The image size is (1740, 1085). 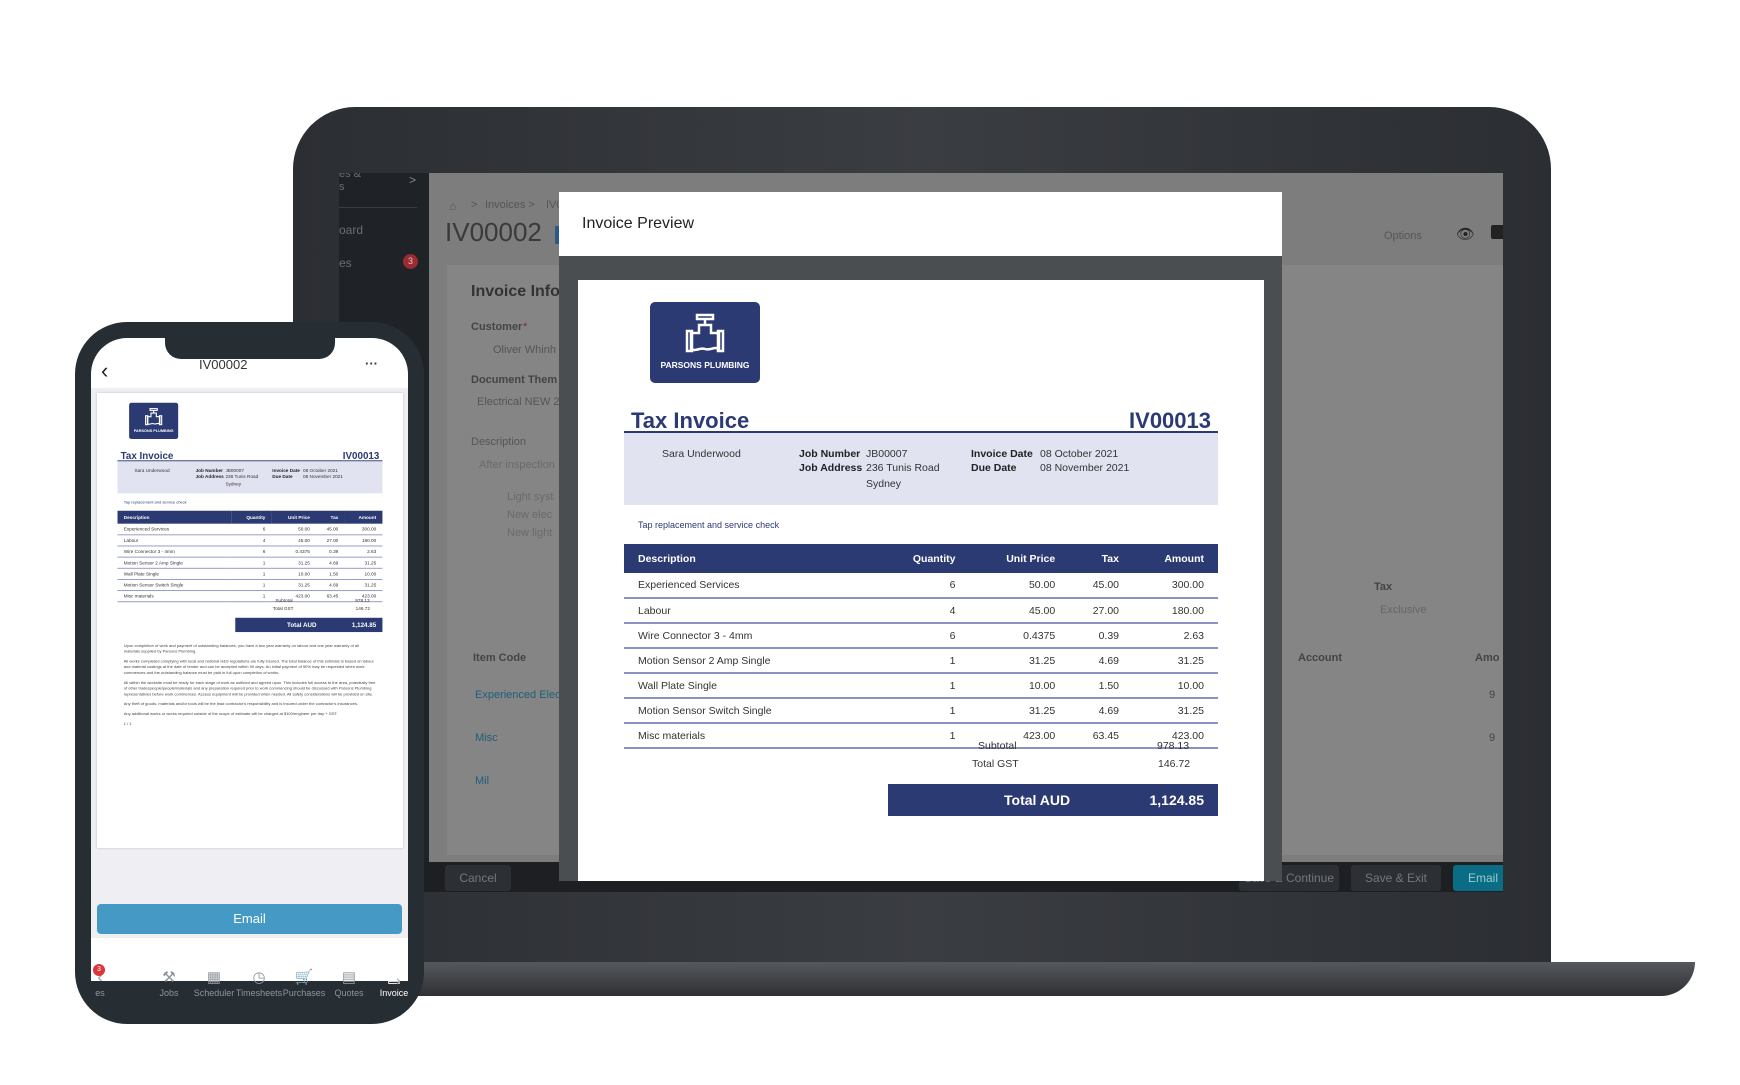 I want to click on nav-label: Quotes, so click(x=349, y=993).